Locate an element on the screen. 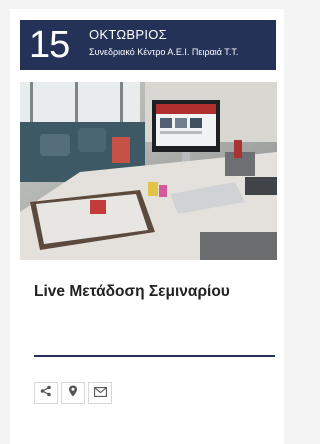  email-button is located at coordinates (100, 393).